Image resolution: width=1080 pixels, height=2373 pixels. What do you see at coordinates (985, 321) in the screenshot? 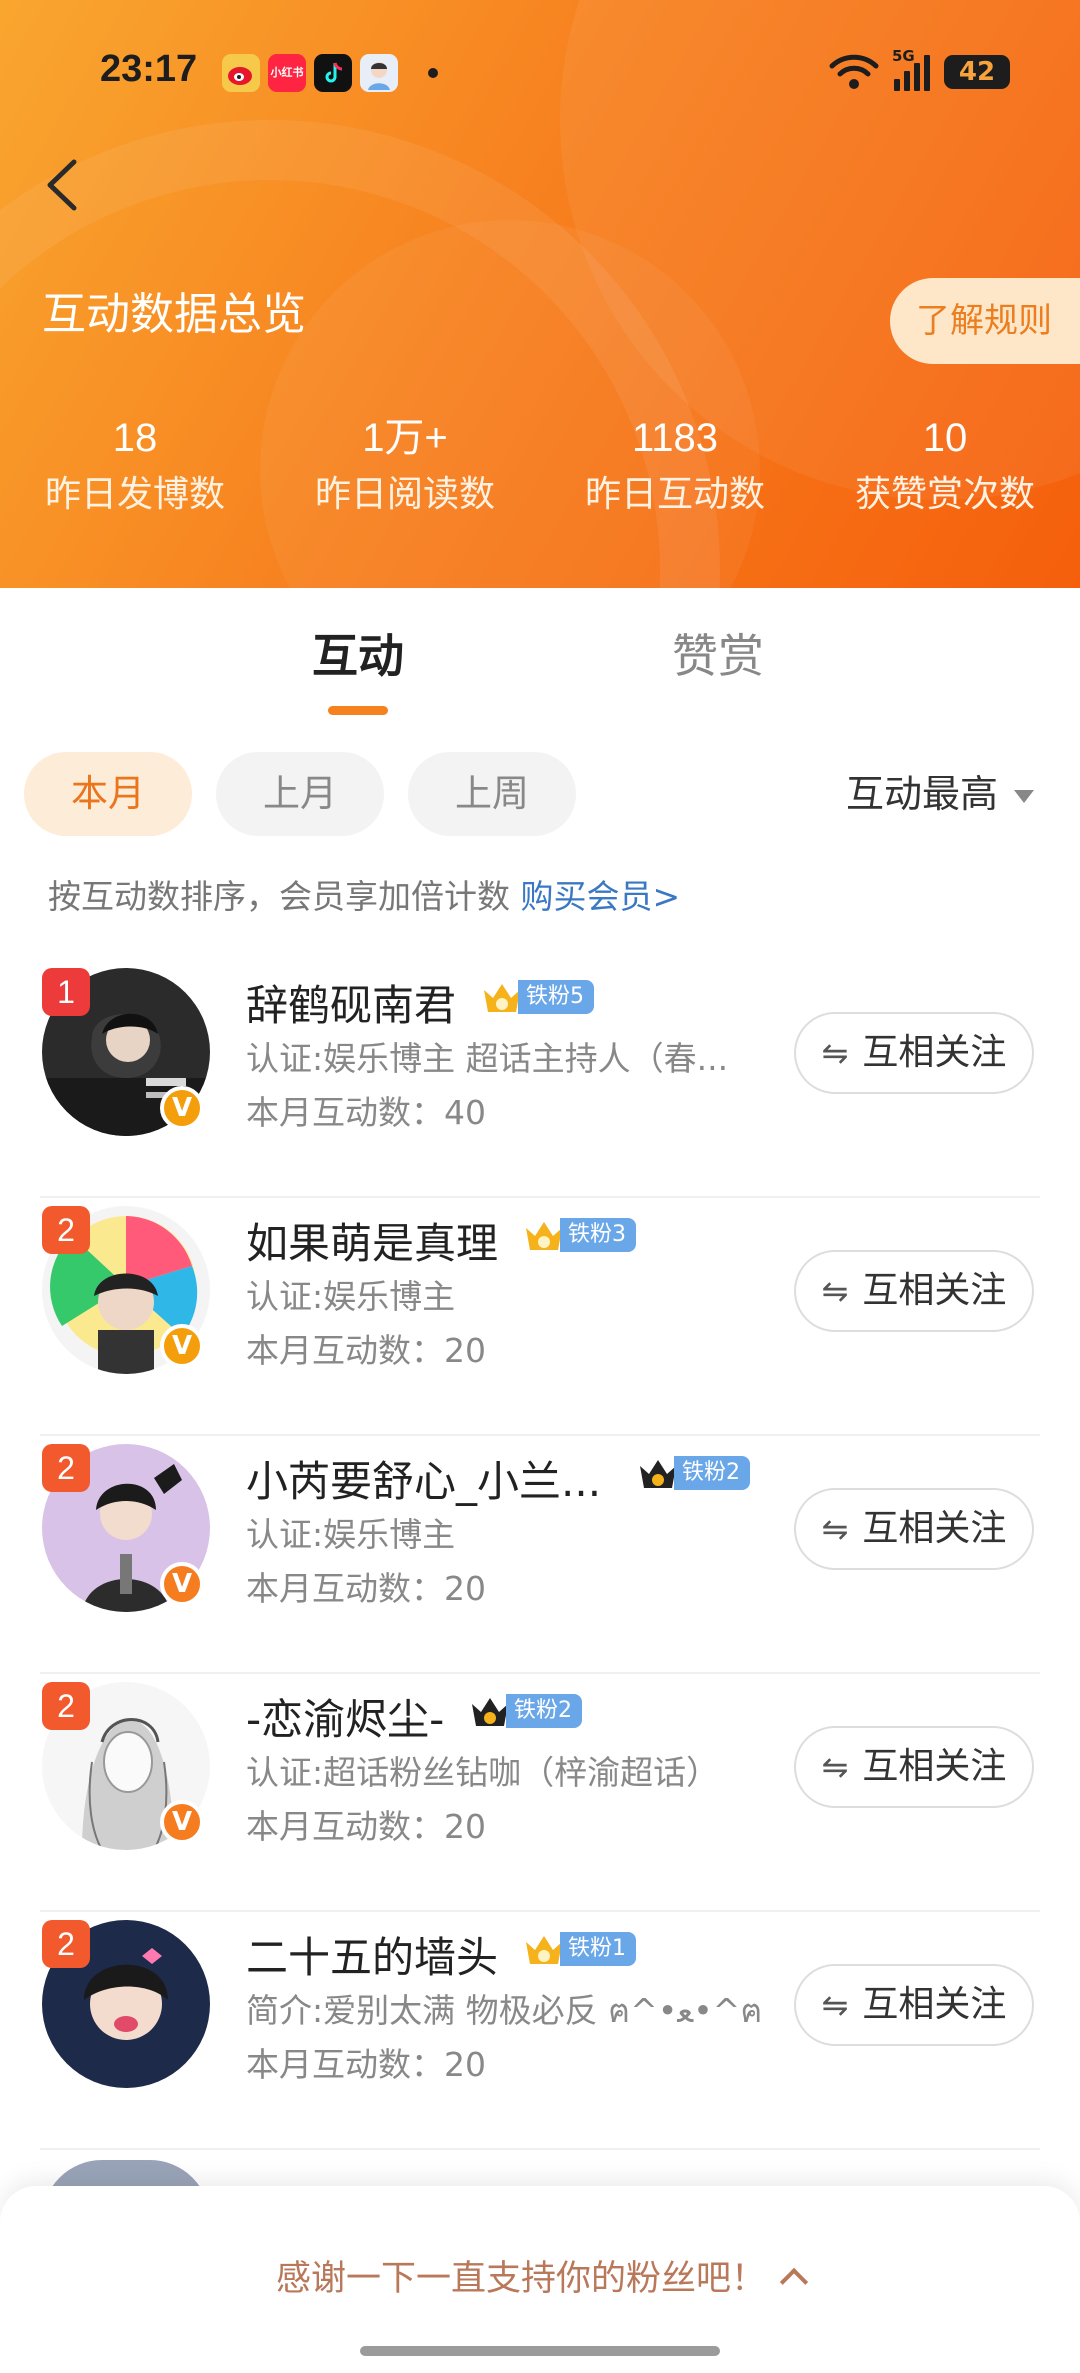
I see `rules-button: 了解规则` at bounding box center [985, 321].